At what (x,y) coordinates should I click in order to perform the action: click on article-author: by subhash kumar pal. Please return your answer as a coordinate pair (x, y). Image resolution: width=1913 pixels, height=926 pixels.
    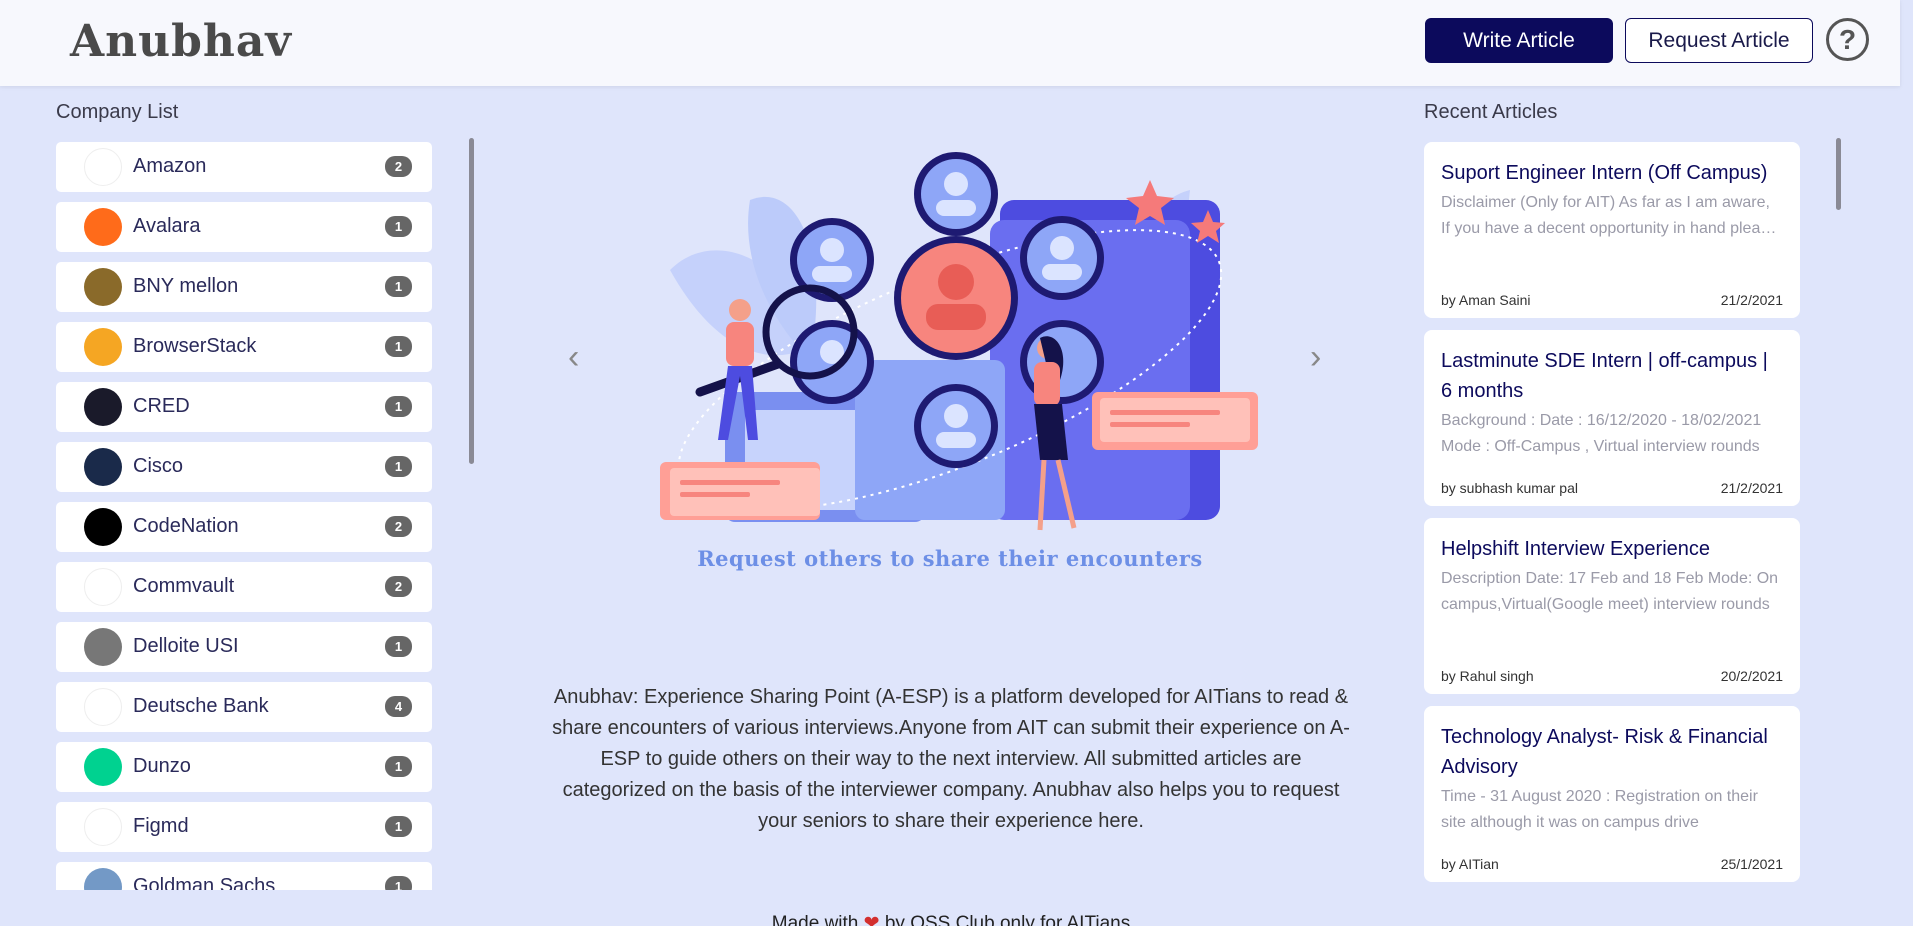
    Looking at the image, I should click on (1509, 488).